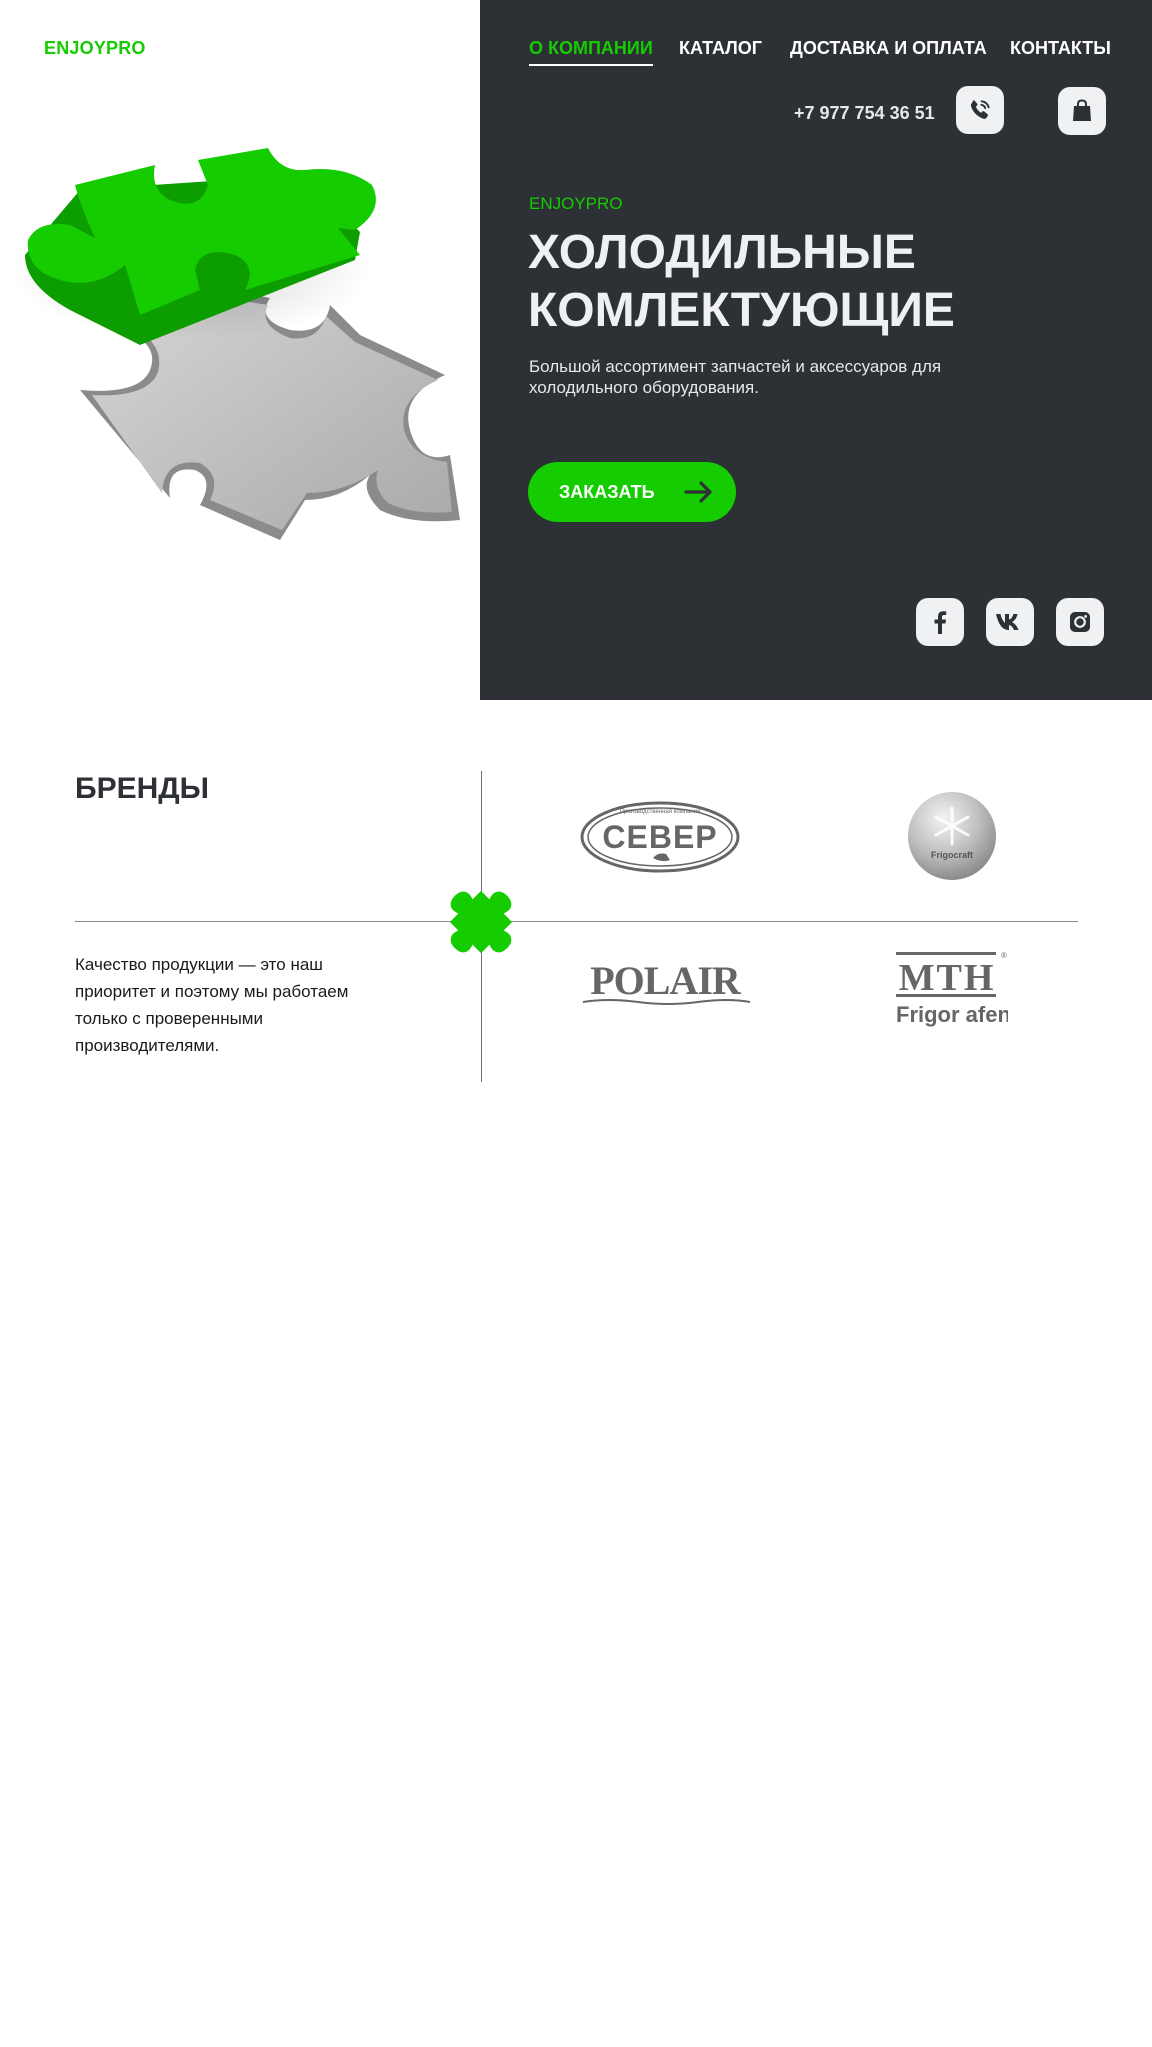 This screenshot has width=1152, height=2047. I want to click on instagram-link, so click(1080, 622).